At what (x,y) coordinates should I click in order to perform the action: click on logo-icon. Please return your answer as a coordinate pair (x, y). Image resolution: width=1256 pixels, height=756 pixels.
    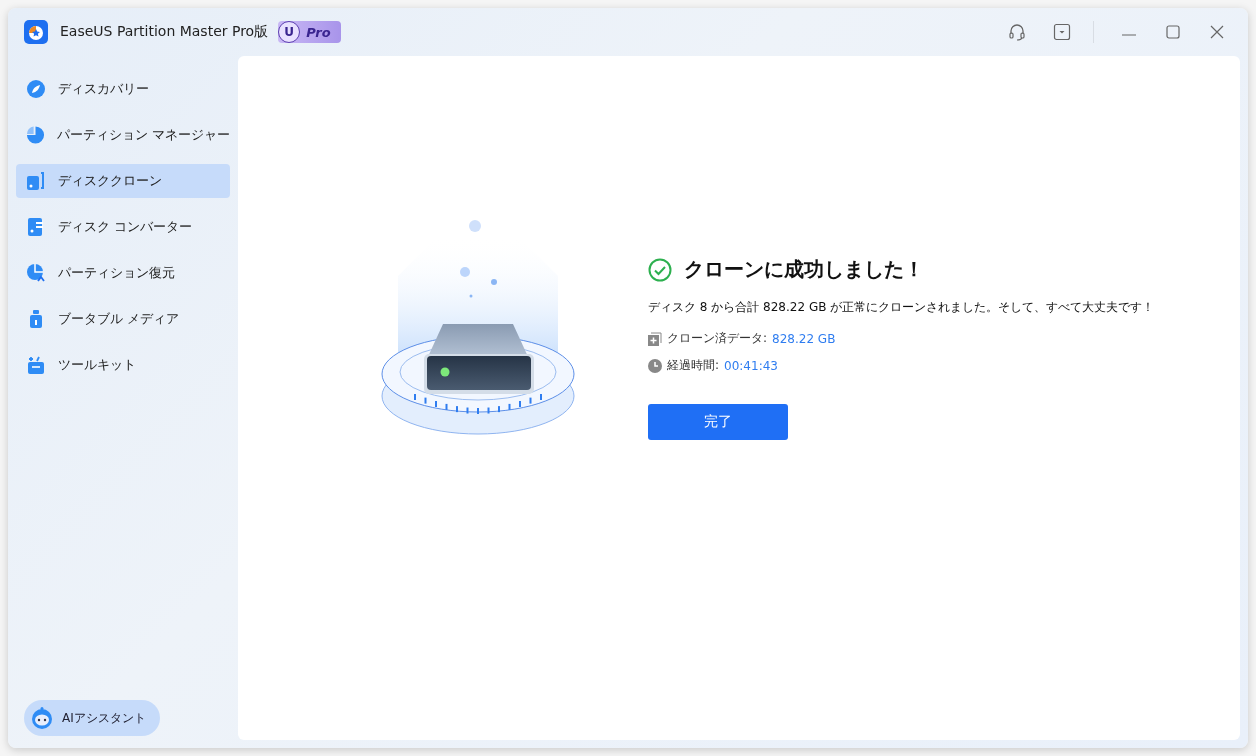
    Looking at the image, I should click on (36, 32).